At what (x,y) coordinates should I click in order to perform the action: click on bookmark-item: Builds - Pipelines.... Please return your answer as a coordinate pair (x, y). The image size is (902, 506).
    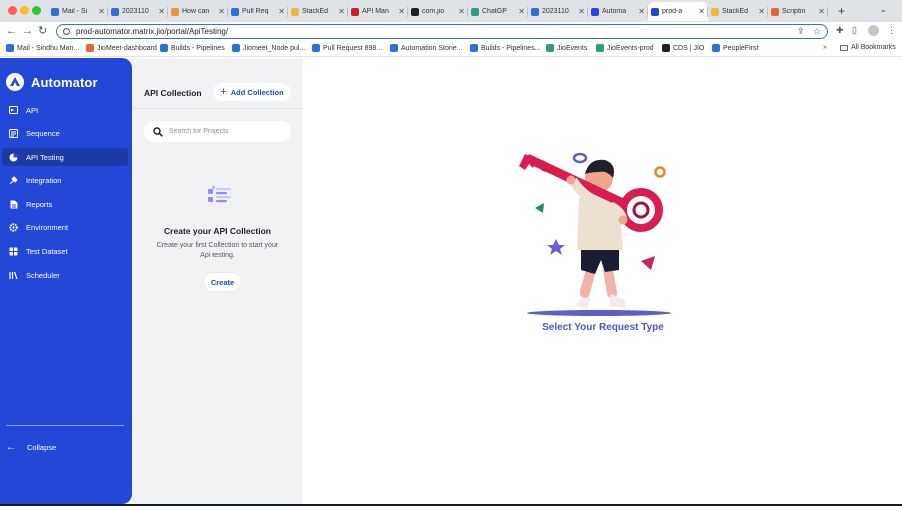
    Looking at the image, I should click on (505, 48).